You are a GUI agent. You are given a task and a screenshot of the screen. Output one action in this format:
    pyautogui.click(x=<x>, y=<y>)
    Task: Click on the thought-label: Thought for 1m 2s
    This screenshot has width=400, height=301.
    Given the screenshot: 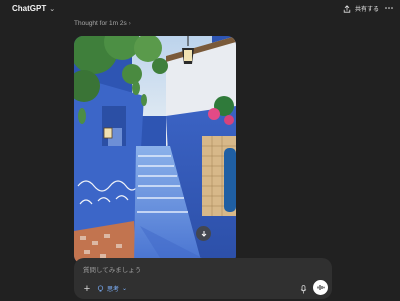 What is the action you would take?
    pyautogui.click(x=100, y=23)
    